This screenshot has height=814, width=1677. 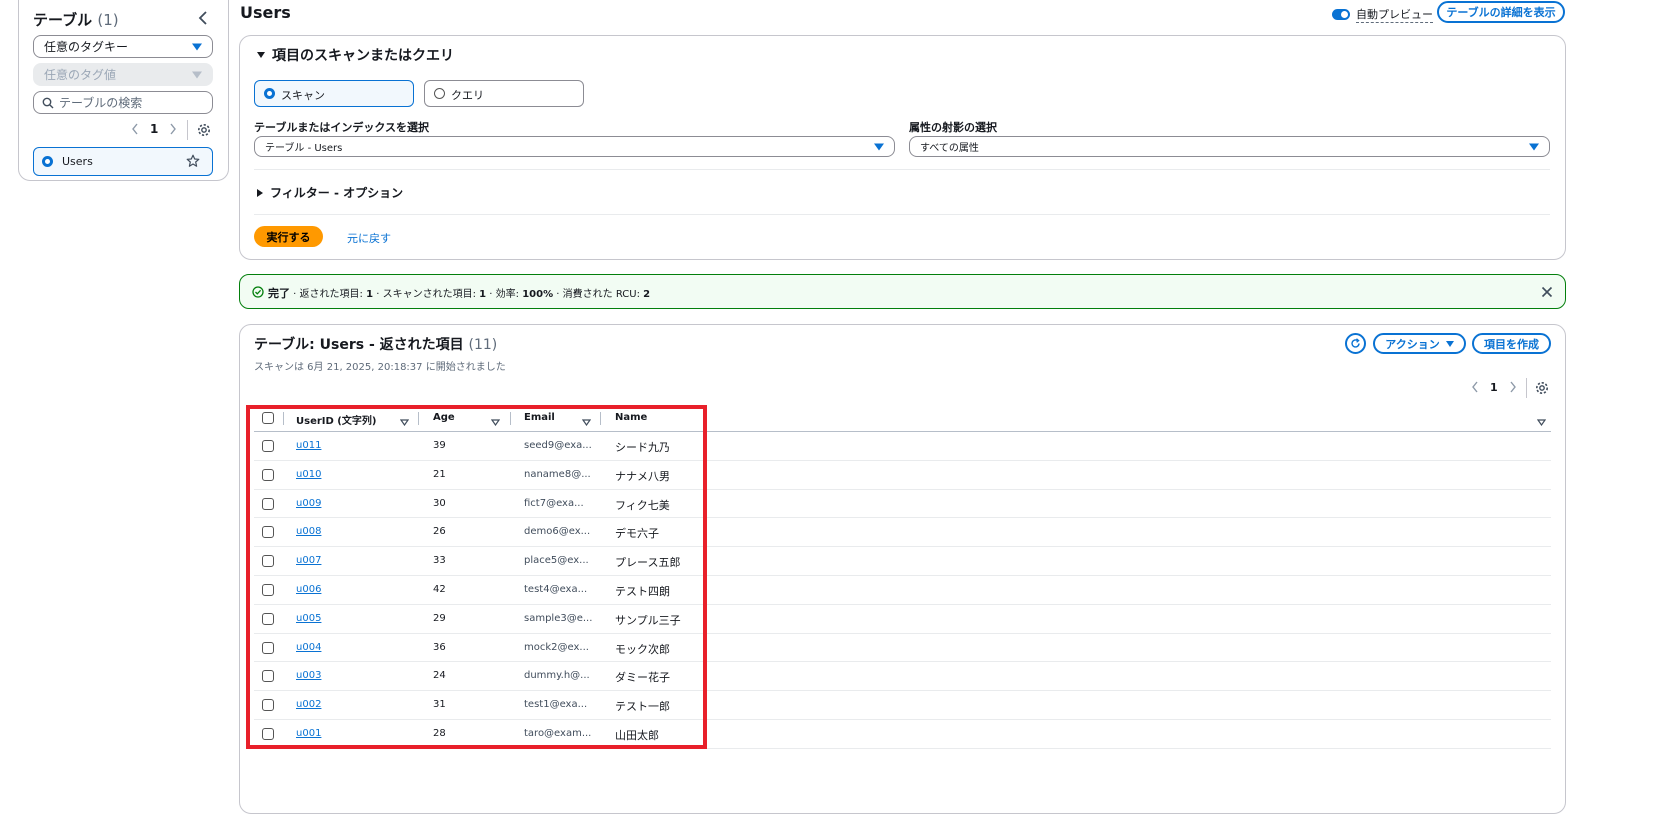 I want to click on table-index-label: テーブルまたはインデックスを選択, so click(x=342, y=127).